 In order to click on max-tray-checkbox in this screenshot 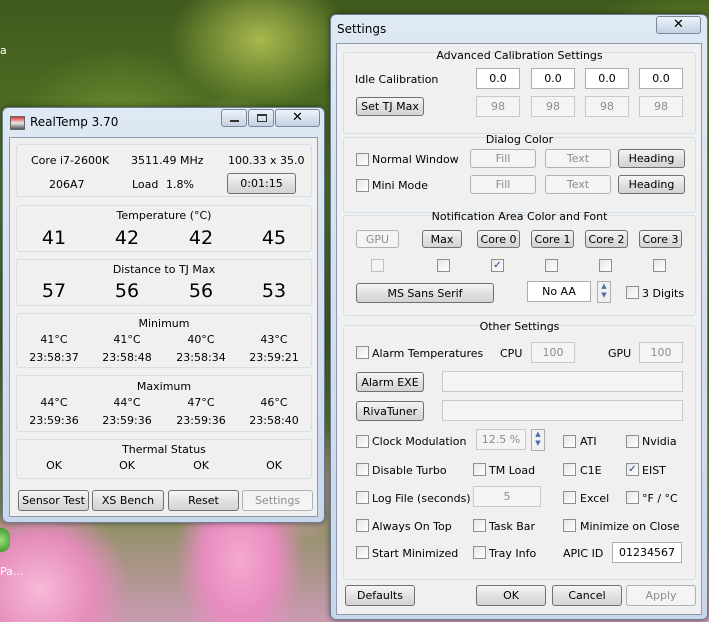, I will do `click(443, 265)`.